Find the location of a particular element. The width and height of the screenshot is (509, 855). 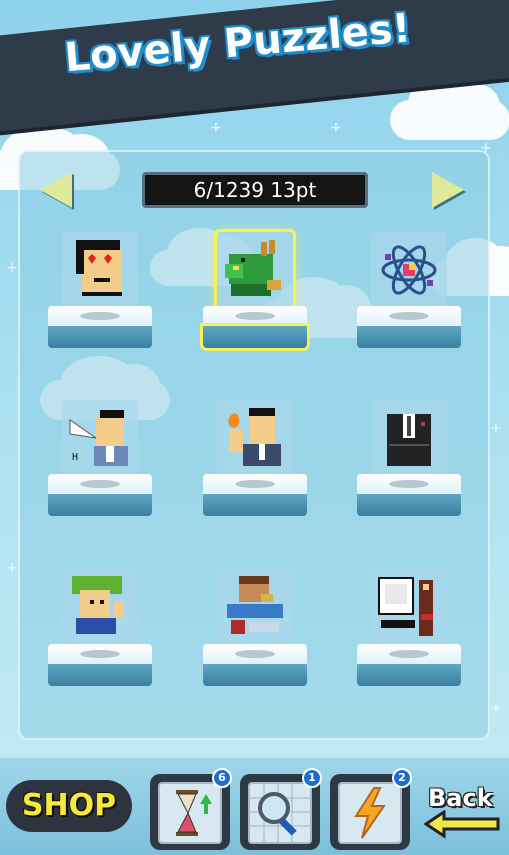

puzzle-counter: 6/1239 13pt is located at coordinates (255, 190).